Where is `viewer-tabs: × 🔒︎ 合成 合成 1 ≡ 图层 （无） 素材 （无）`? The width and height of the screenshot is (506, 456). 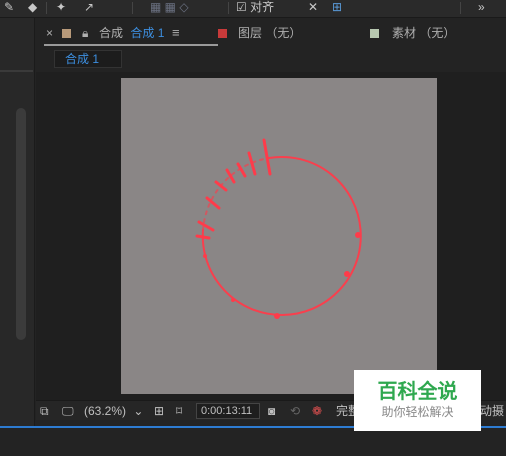 viewer-tabs: × 🔒︎ 合成 合成 1 ≡ 图层 （无） 素材 （无） is located at coordinates (271, 32).